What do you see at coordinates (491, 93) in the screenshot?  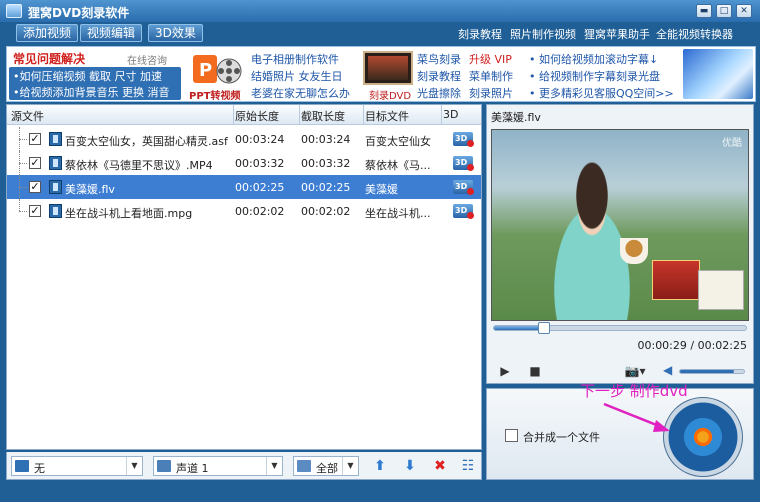 I see `burn-photo-link: 刻录照片` at bounding box center [491, 93].